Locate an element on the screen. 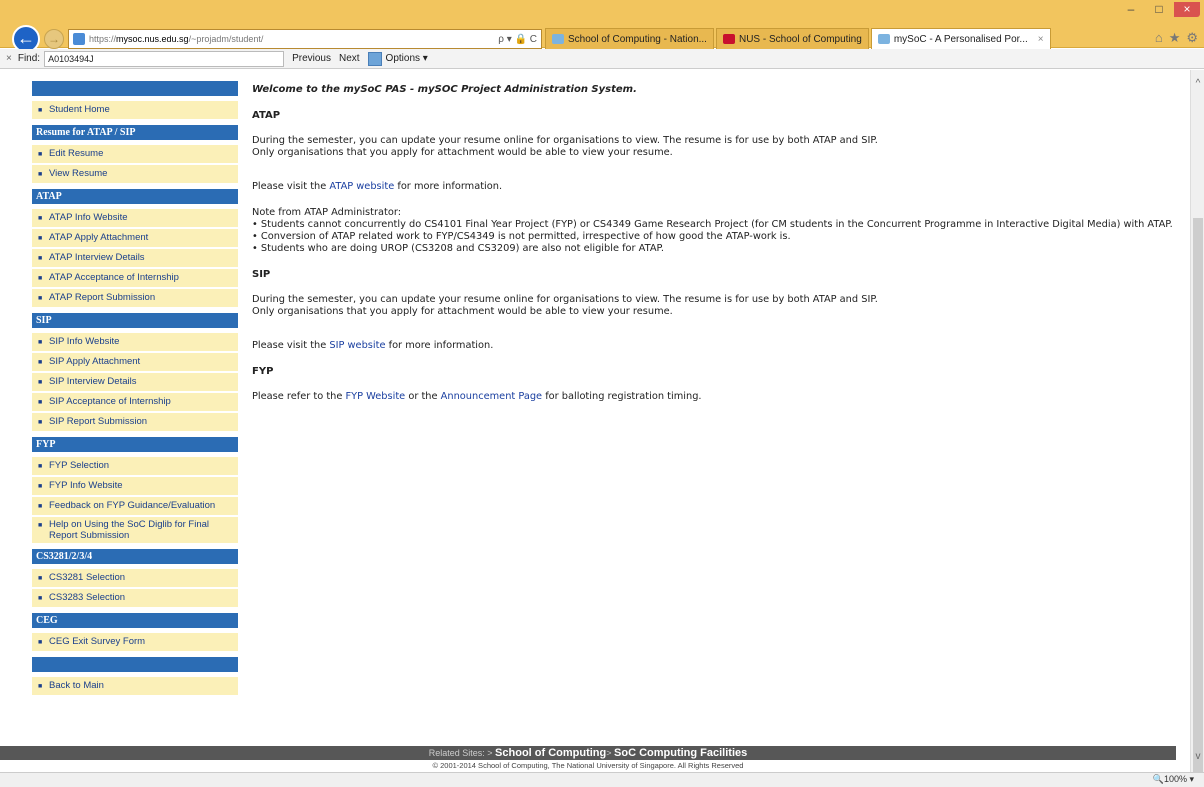  atap-heading: ATAP is located at coordinates (266, 115).